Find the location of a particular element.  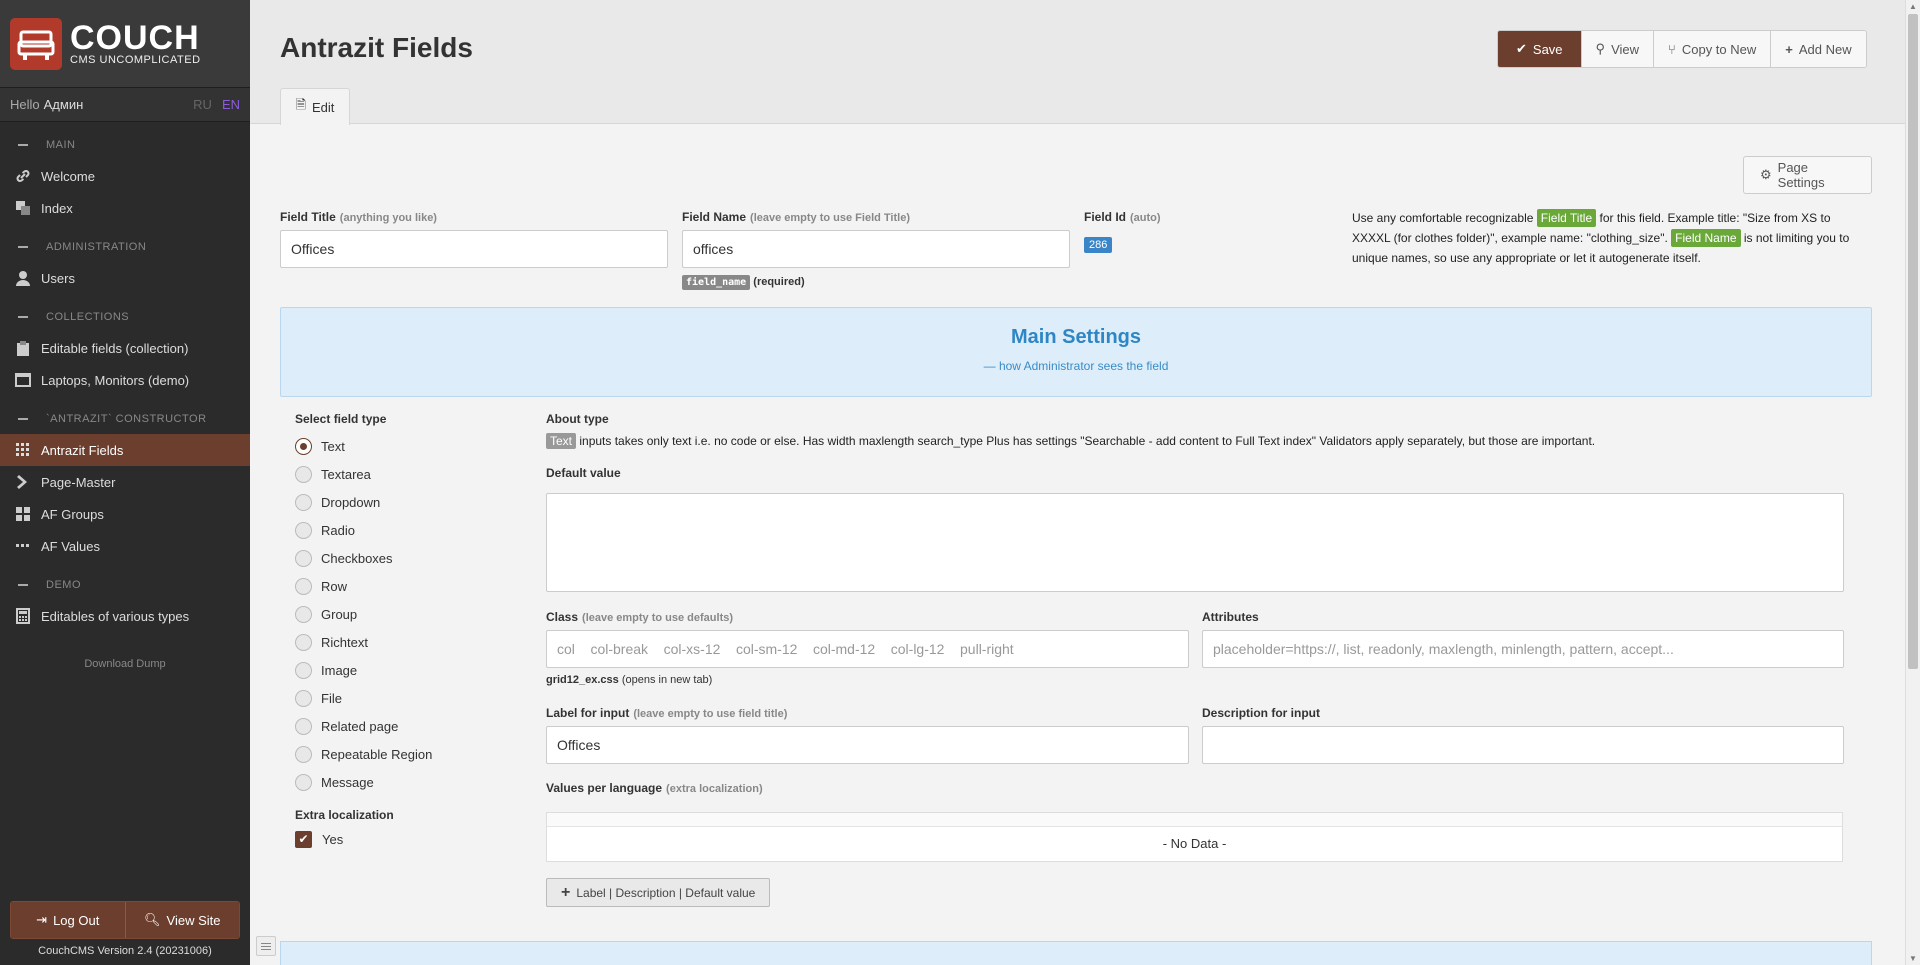

download-dump-link: Download Dump is located at coordinates (125, 664).